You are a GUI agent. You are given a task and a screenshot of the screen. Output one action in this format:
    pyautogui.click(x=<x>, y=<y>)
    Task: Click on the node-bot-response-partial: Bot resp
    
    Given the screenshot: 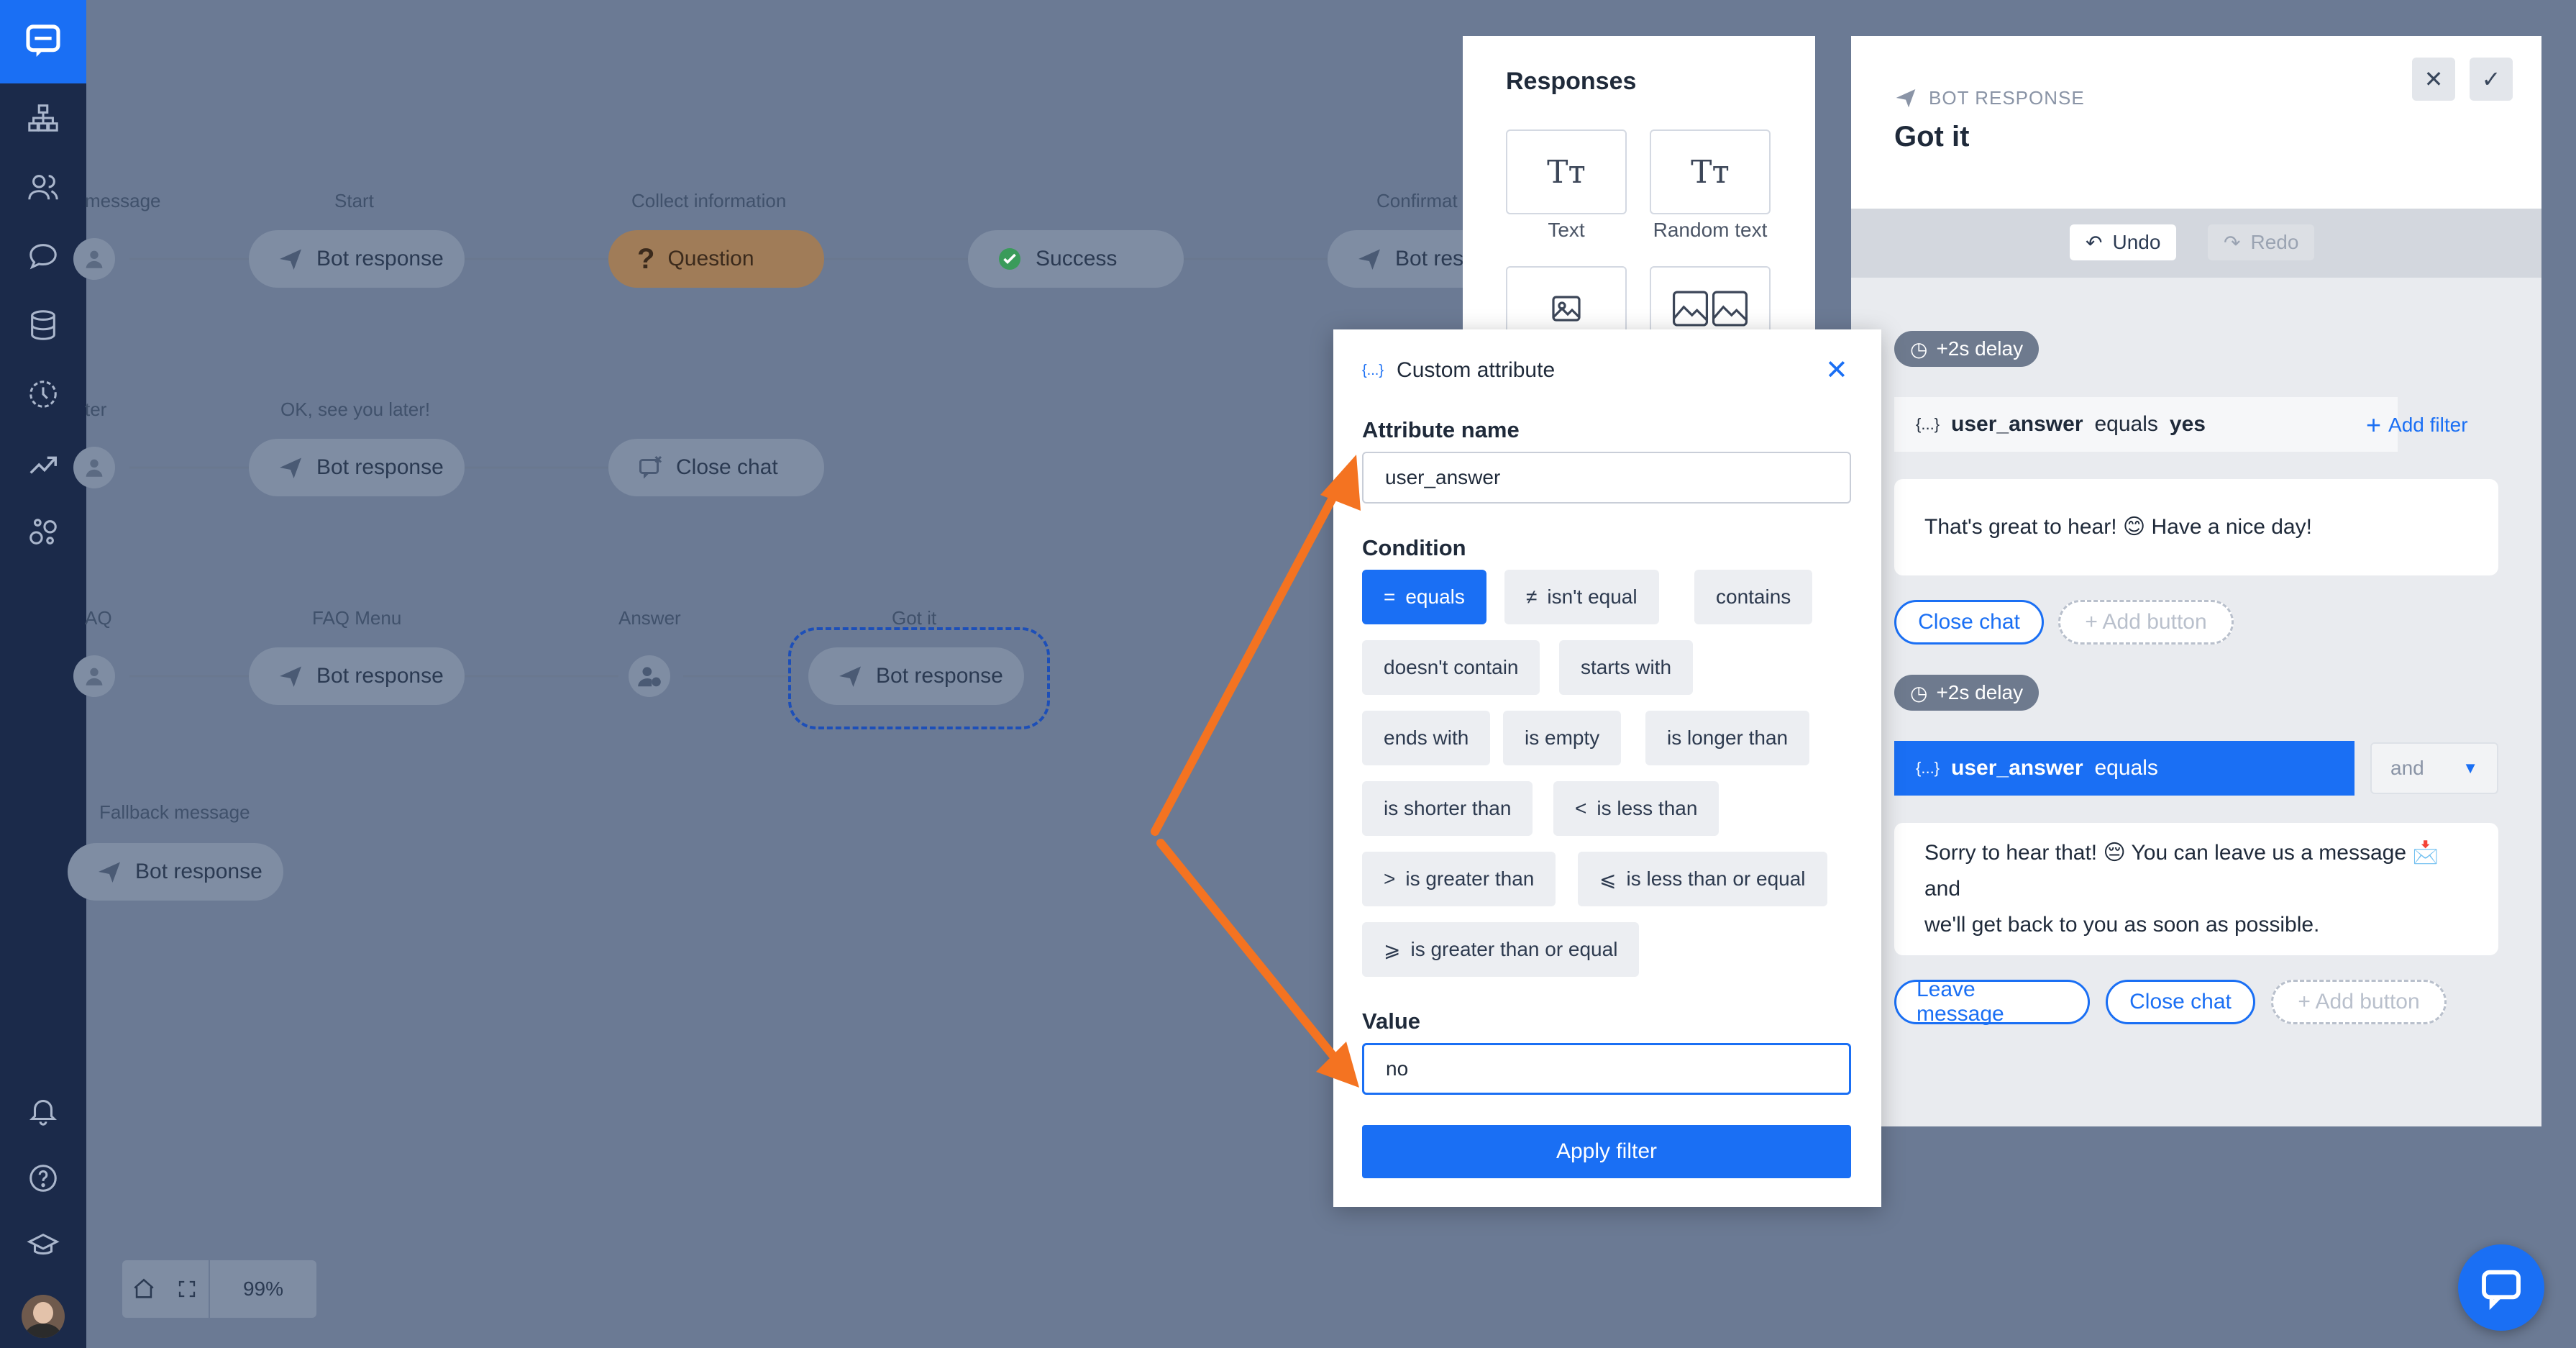 What is the action you would take?
    pyautogui.click(x=1402, y=259)
    